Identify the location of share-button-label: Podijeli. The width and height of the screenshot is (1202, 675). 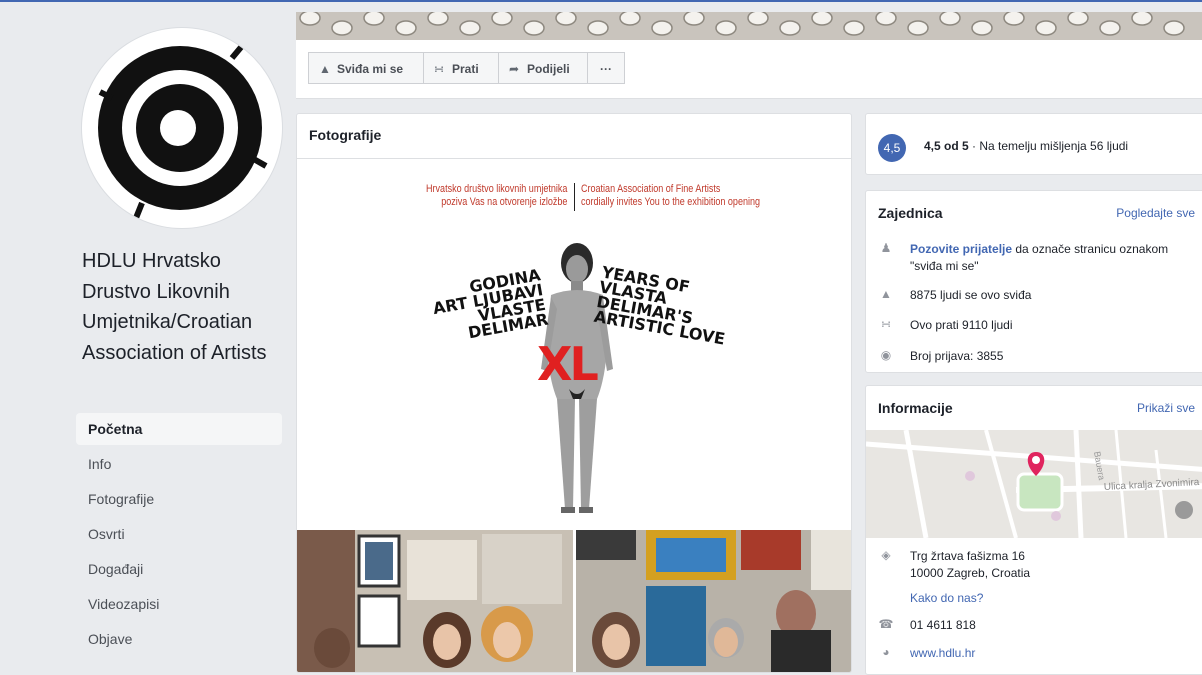
(548, 69).